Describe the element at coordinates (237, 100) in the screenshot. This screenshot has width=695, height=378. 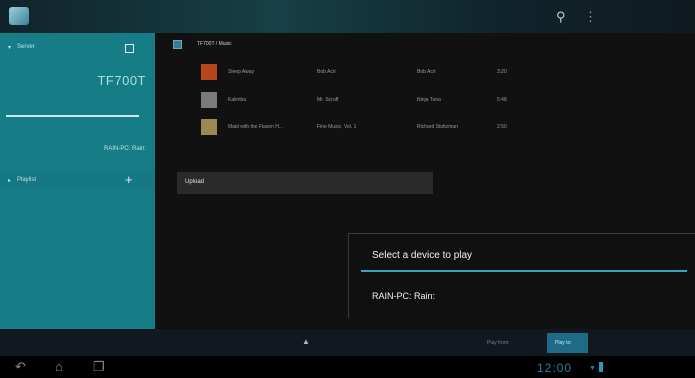
I see `track-title: Kalimba` at that location.